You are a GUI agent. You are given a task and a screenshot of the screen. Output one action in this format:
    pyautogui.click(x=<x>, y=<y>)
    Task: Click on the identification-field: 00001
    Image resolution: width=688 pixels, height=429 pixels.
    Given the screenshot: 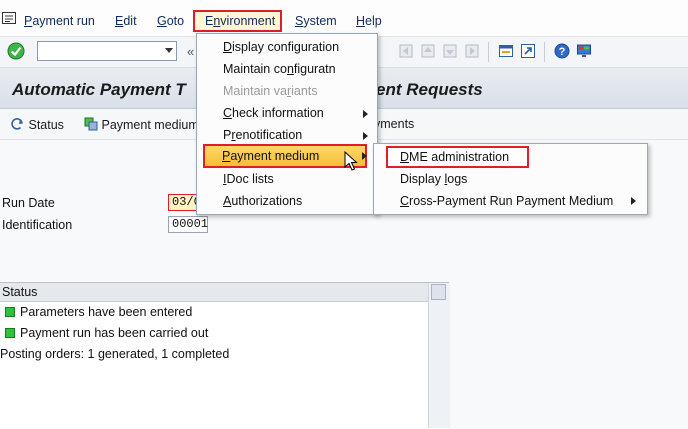 What is the action you would take?
    pyautogui.click(x=188, y=224)
    